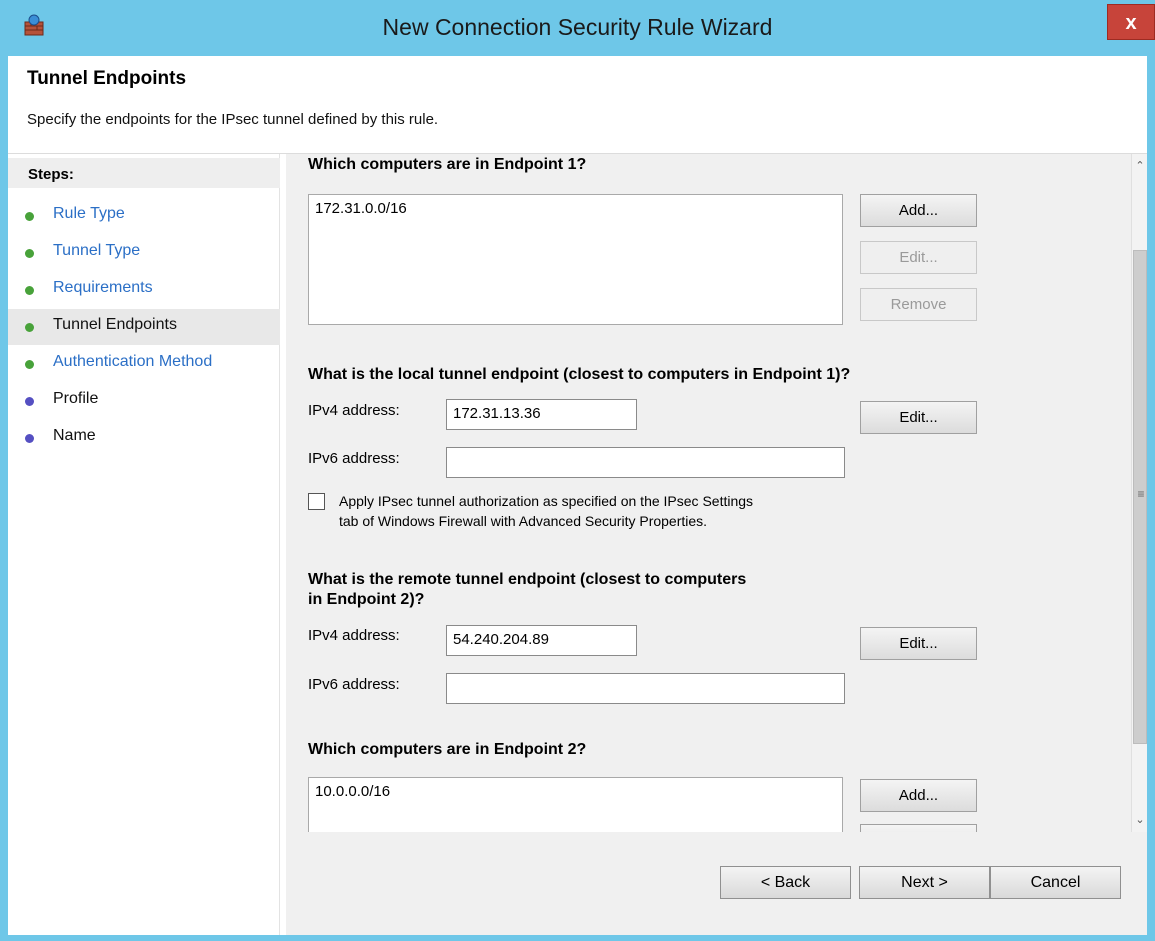 This screenshot has height=941, width=1155. Describe the element at coordinates (785, 882) in the screenshot. I see `back-button: < Back` at that location.